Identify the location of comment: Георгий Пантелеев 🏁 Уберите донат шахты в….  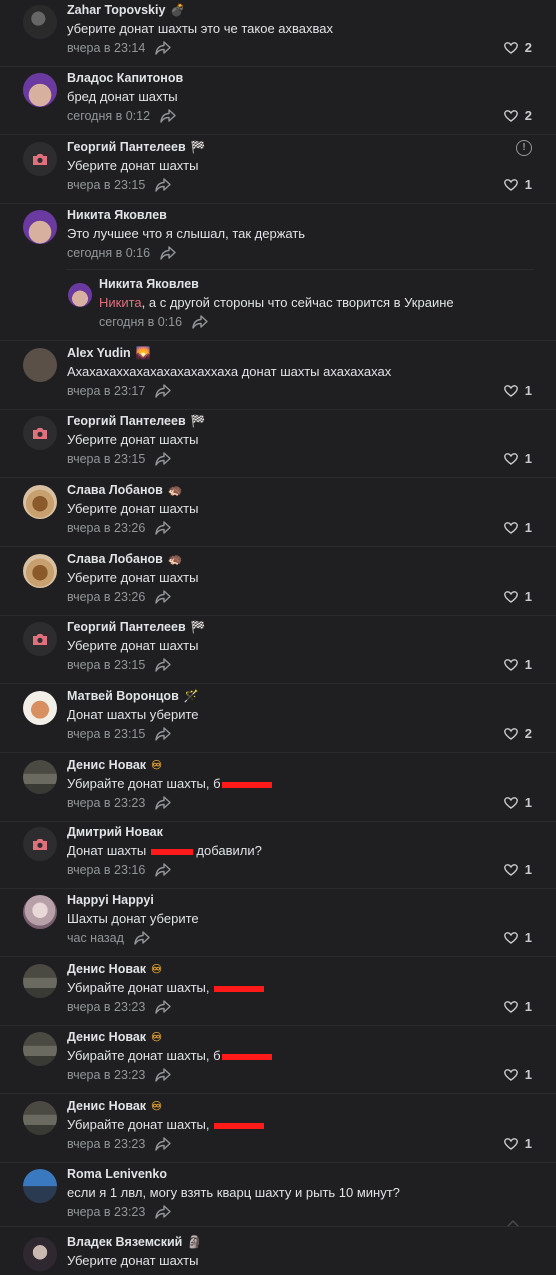
(278, 652).